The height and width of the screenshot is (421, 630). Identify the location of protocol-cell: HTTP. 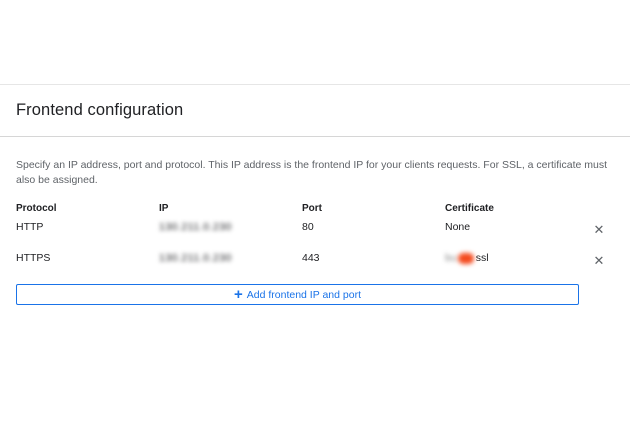
(30, 227).